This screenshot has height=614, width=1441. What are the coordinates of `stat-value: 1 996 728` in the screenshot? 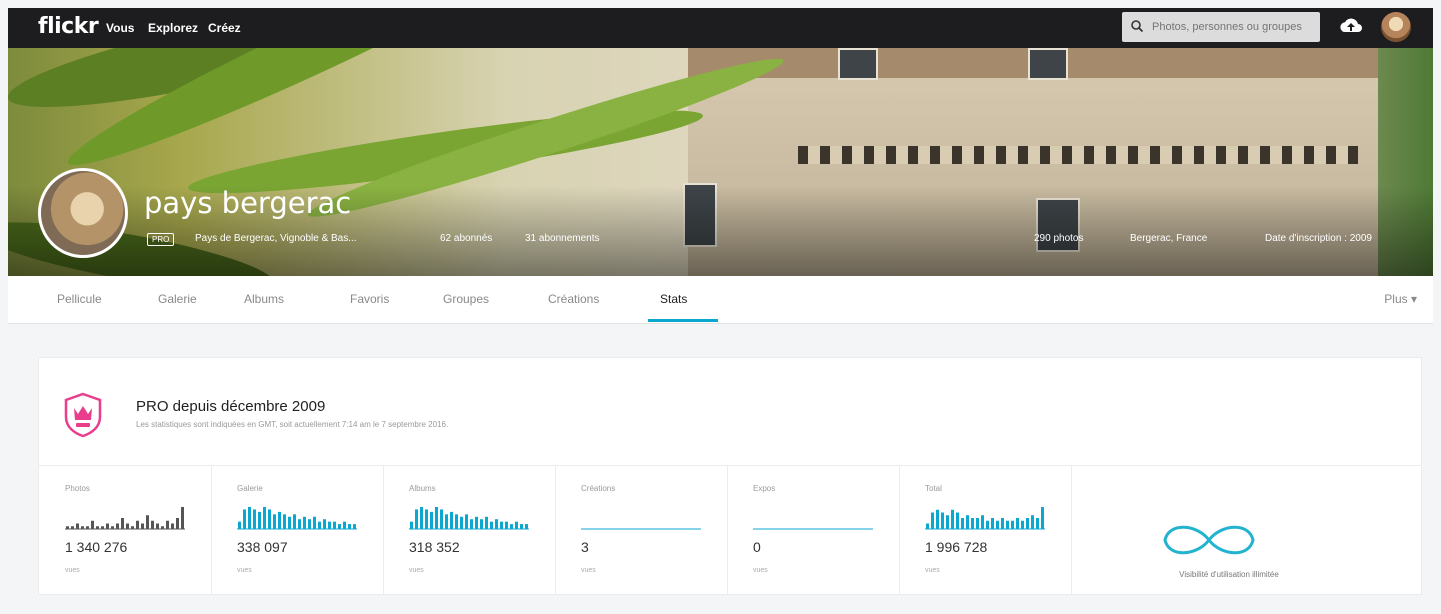 It's located at (956, 547).